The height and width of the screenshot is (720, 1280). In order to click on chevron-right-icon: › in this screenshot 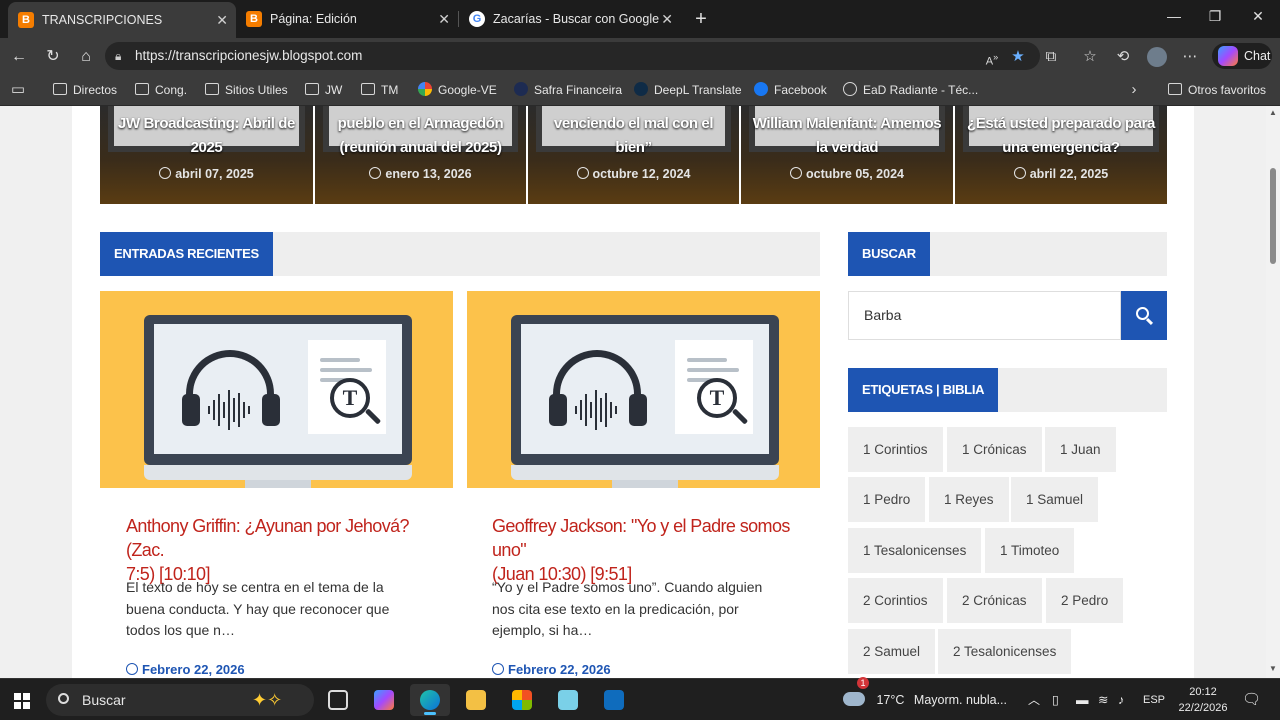, I will do `click(1134, 90)`.